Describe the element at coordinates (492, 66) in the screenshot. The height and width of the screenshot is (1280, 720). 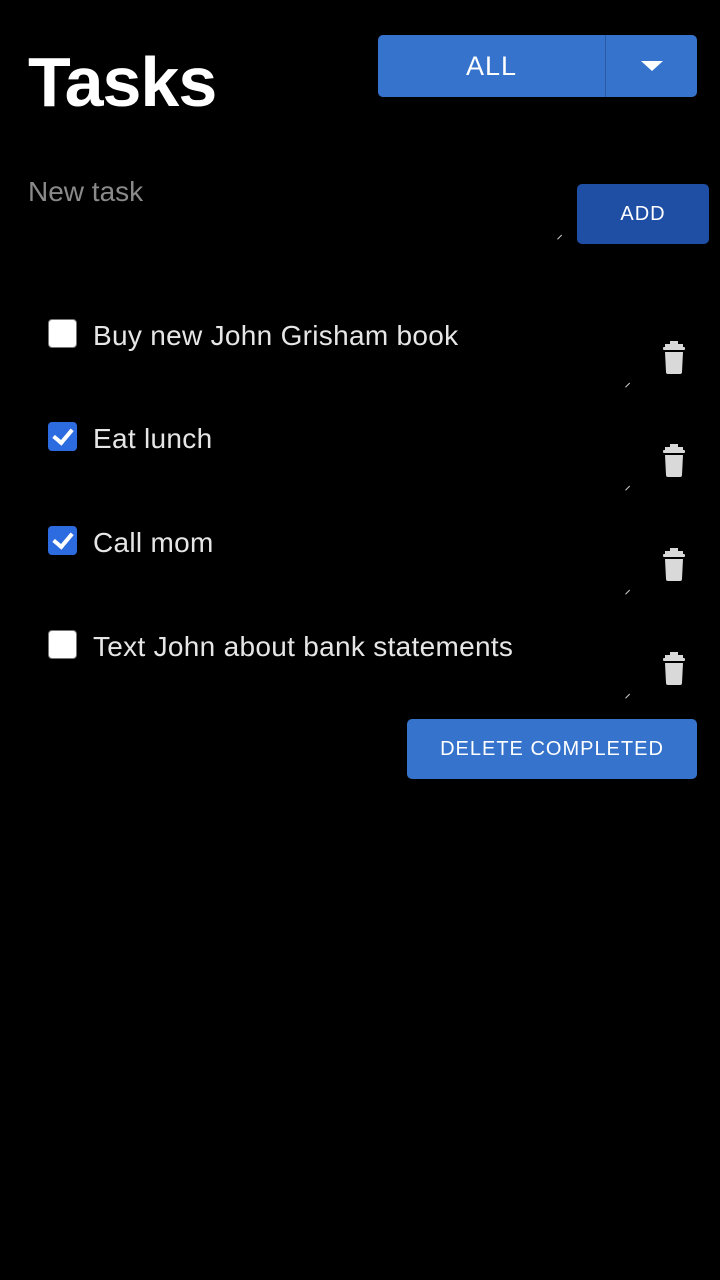
I see `filter-selected-value: ALL` at that location.